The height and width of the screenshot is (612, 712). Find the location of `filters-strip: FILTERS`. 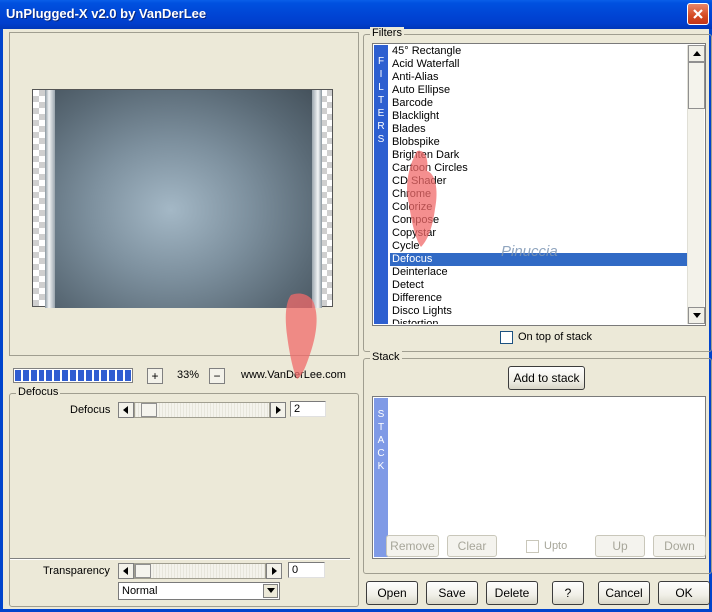

filters-strip: FILTERS is located at coordinates (381, 184).